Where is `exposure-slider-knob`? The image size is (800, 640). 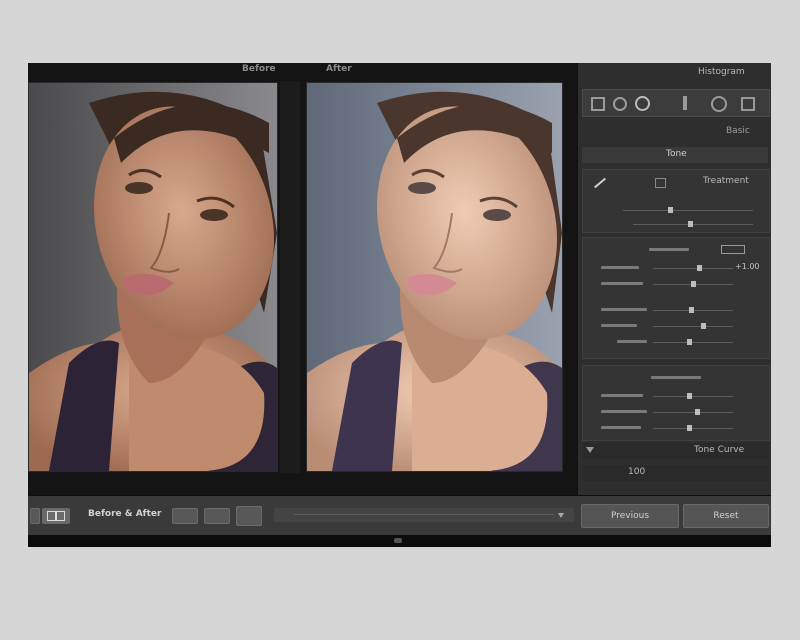
exposure-slider-knob is located at coordinates (699, 268).